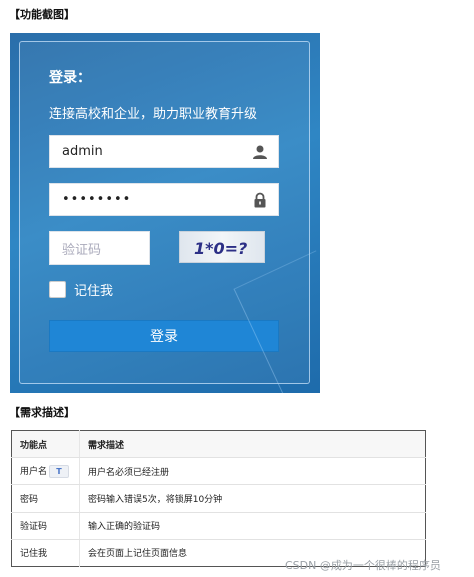 The height and width of the screenshot is (577, 474). What do you see at coordinates (97, 199) in the screenshot?
I see `password-value: ••••••••` at bounding box center [97, 199].